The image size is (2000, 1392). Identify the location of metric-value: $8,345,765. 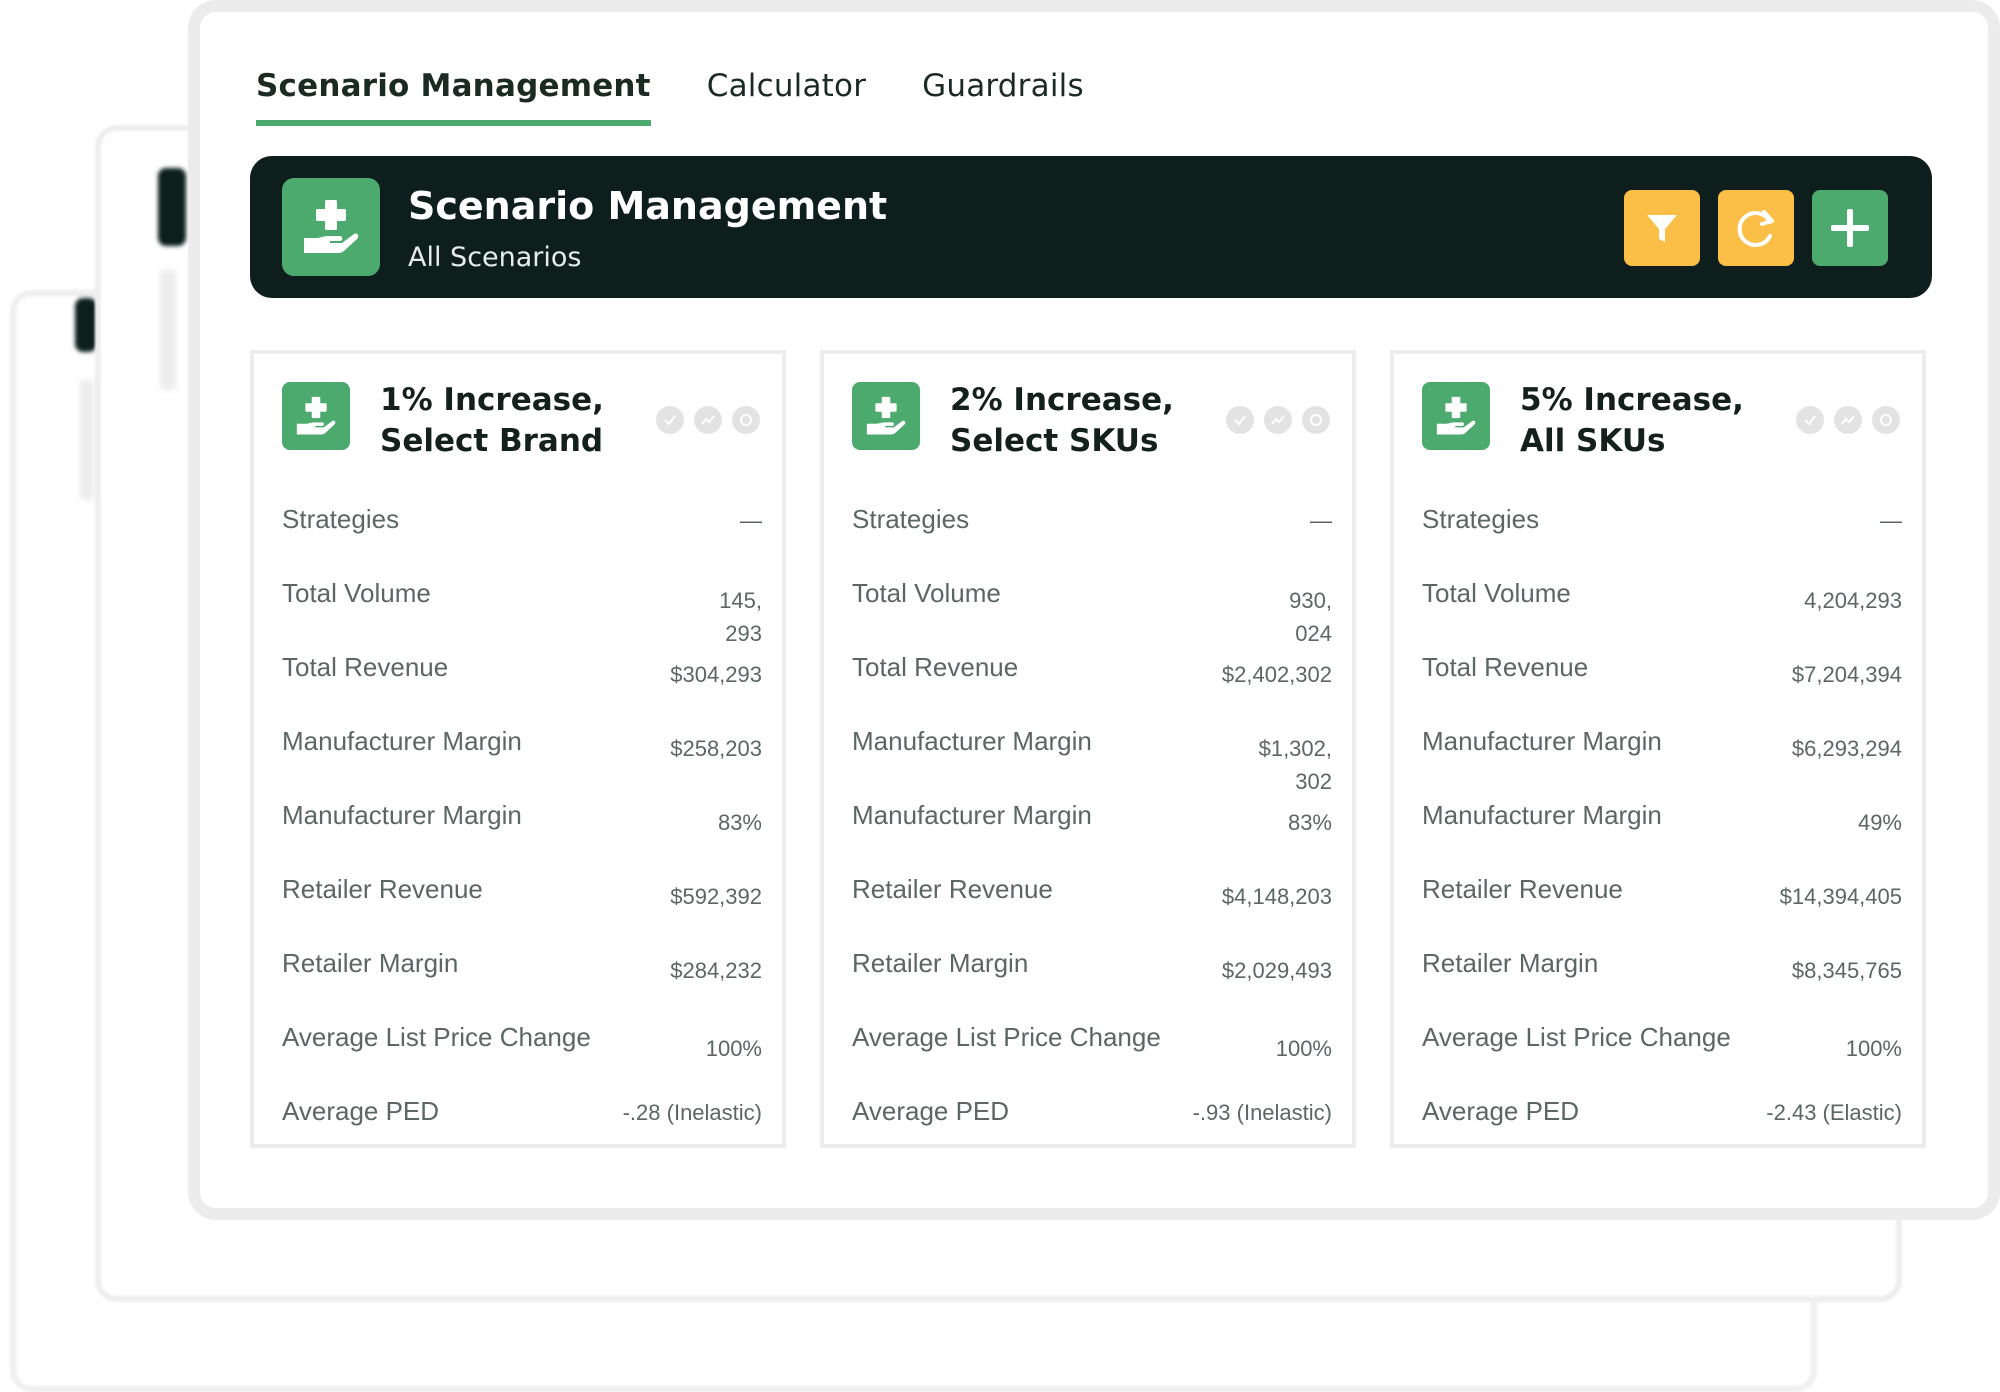
(1846, 970).